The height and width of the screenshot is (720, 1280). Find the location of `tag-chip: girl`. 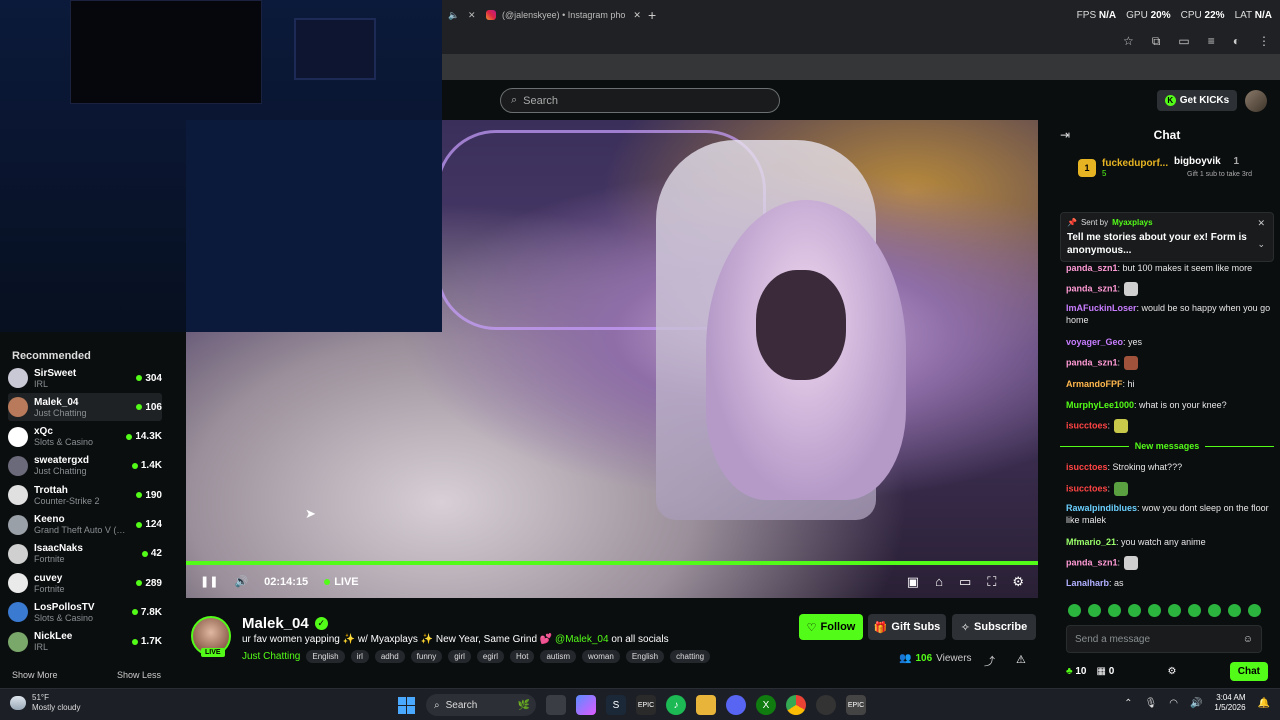

tag-chip: girl is located at coordinates (459, 656).